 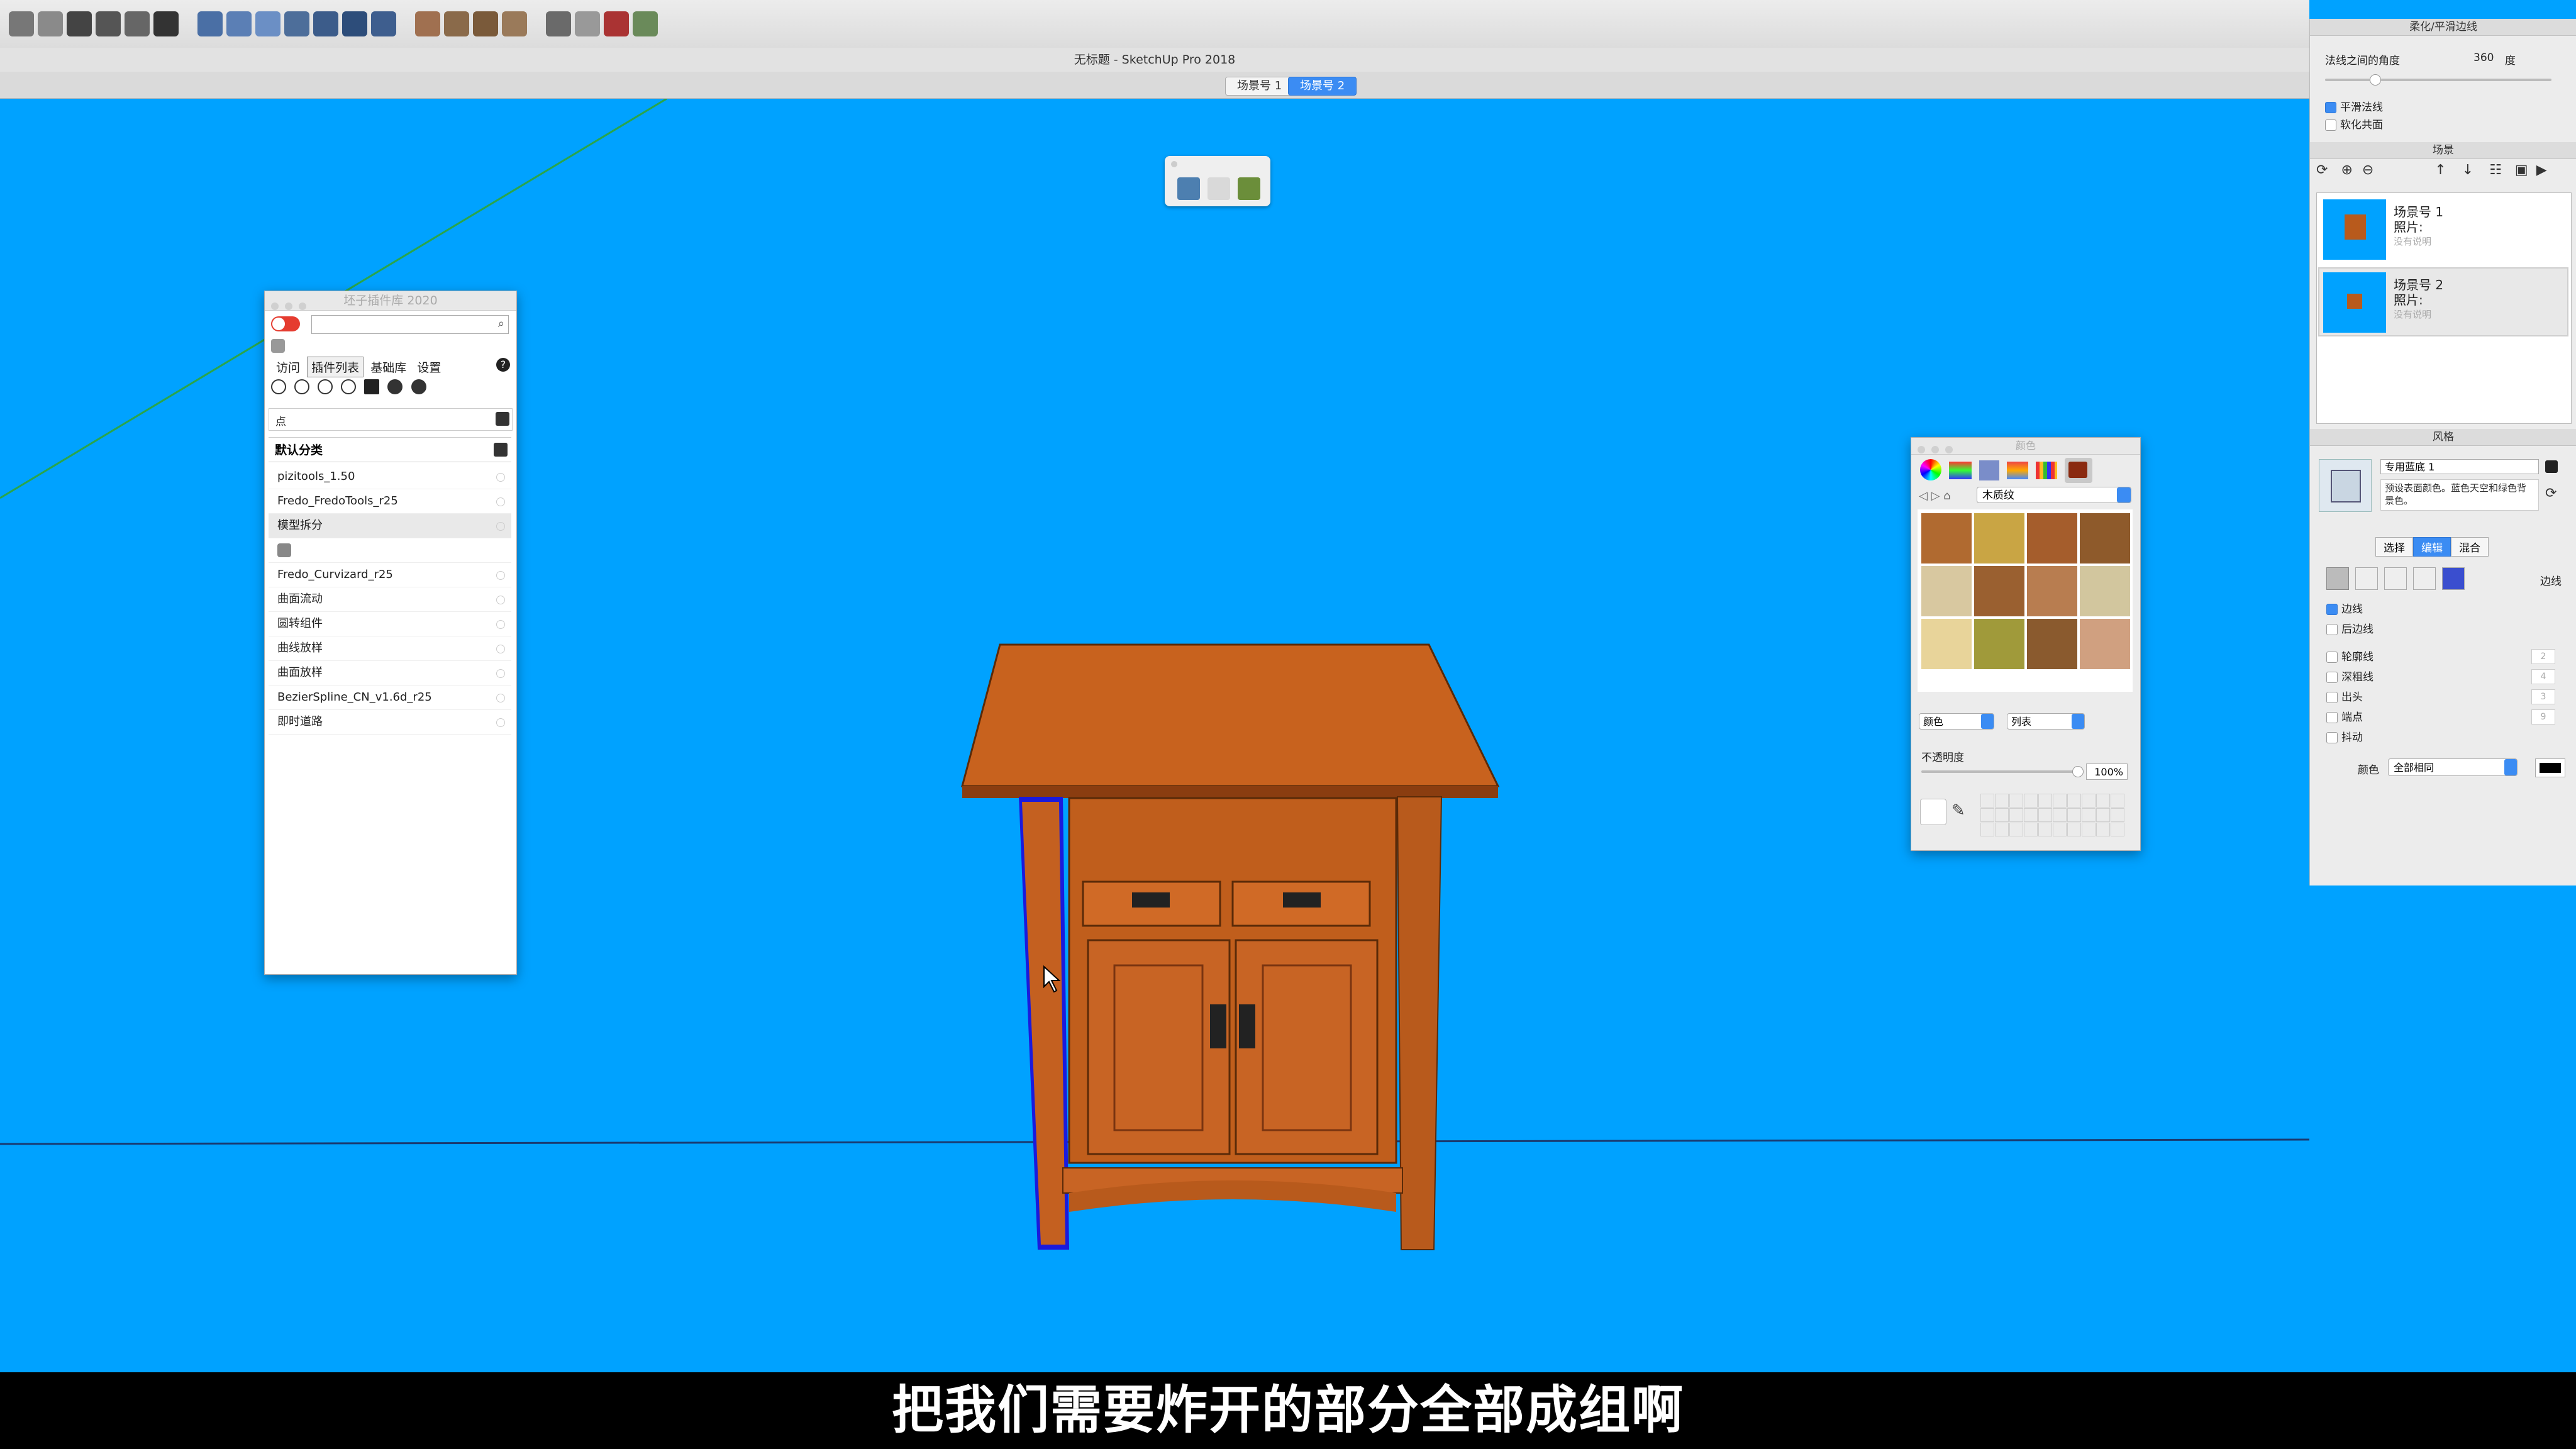 I want to click on opacity-slider-knob, so click(x=2078, y=771).